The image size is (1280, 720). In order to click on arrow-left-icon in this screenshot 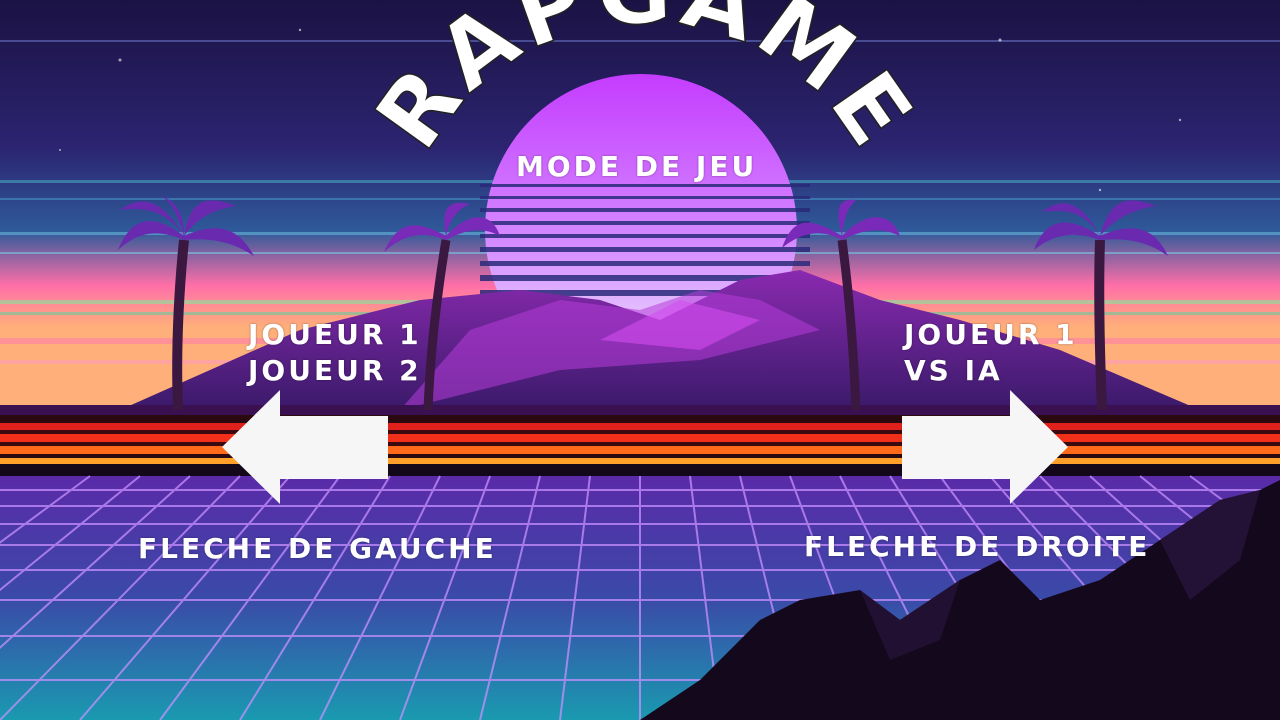, I will do `click(305, 447)`.